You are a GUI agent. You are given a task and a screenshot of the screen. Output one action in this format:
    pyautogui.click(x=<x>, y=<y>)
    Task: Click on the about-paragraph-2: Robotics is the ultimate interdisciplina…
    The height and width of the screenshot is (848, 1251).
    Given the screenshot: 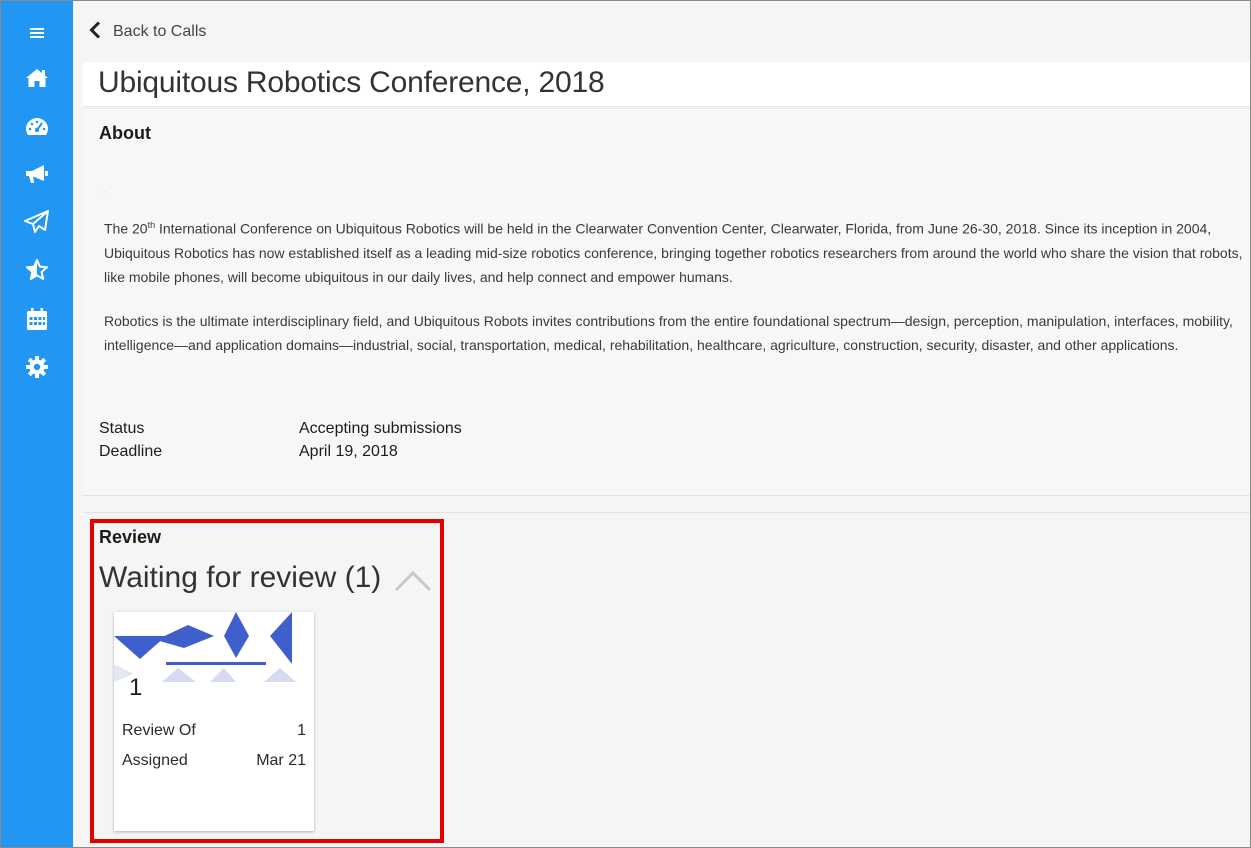 What is the action you would take?
    pyautogui.click(x=668, y=333)
    